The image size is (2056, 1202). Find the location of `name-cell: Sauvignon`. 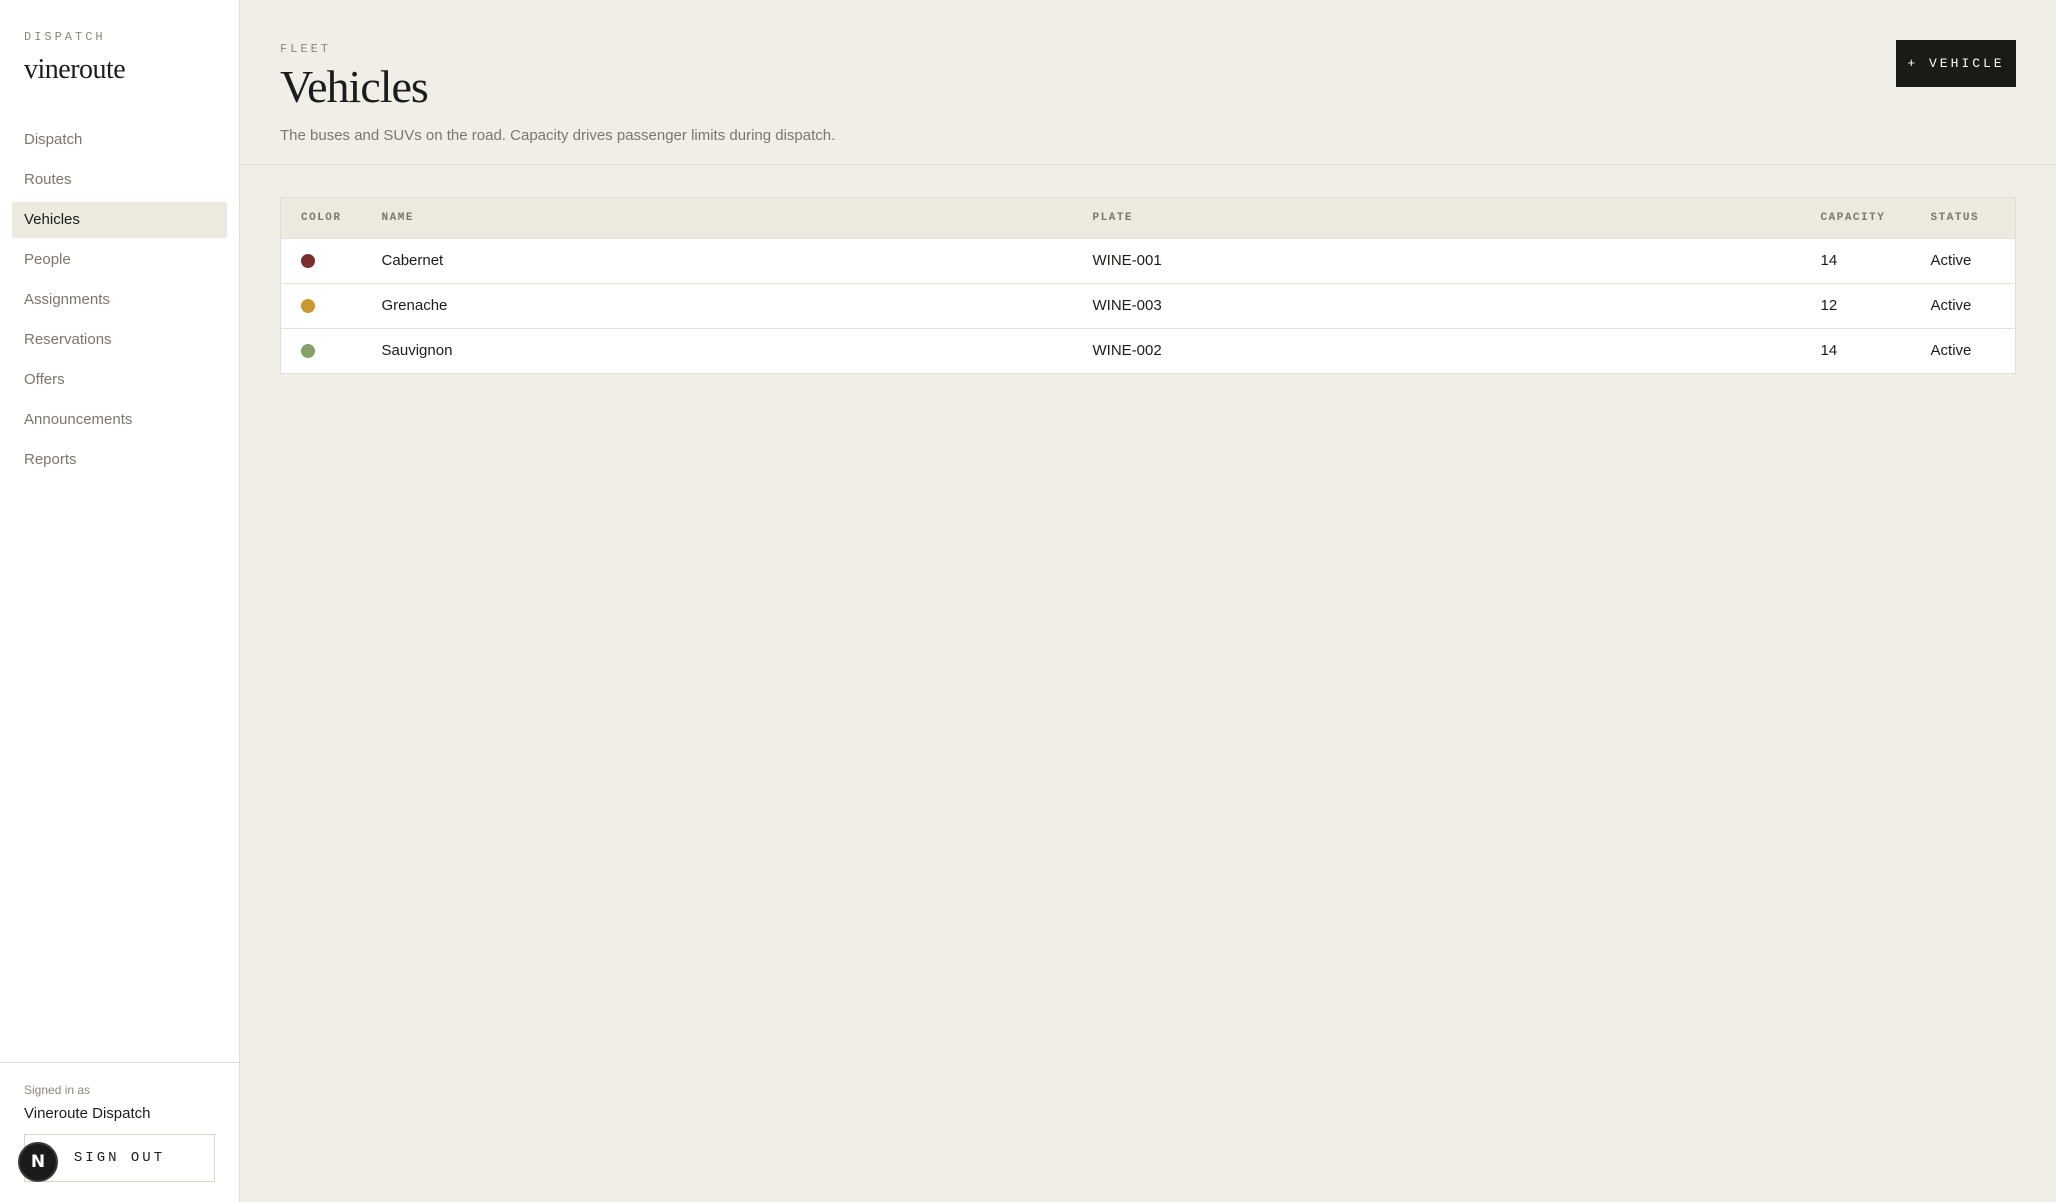

name-cell: Sauvignon is located at coordinates (417, 351).